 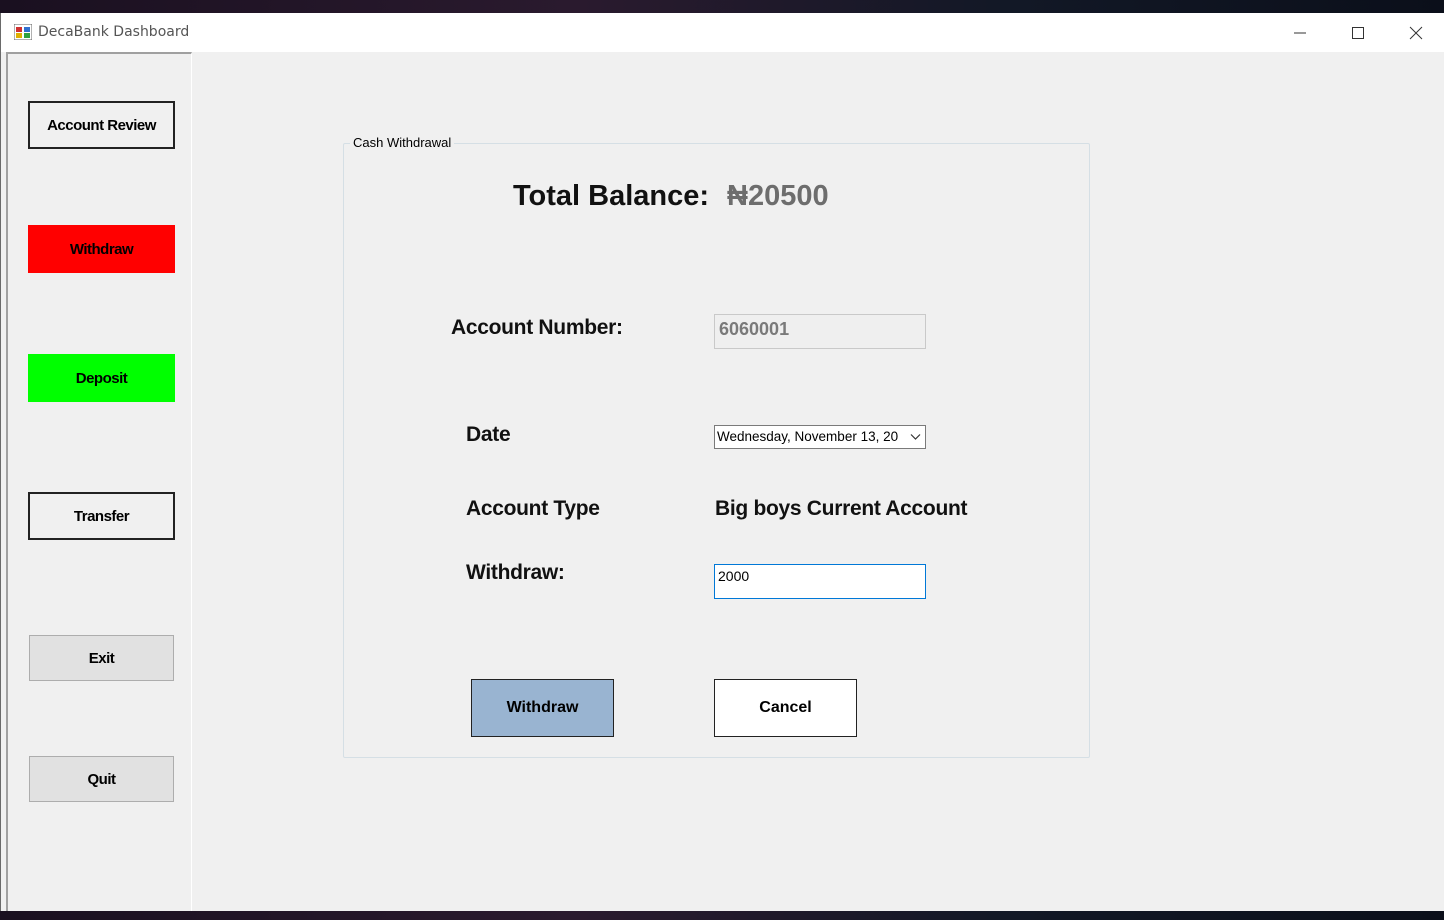 I want to click on account-number-field: 6060001, so click(x=820, y=331).